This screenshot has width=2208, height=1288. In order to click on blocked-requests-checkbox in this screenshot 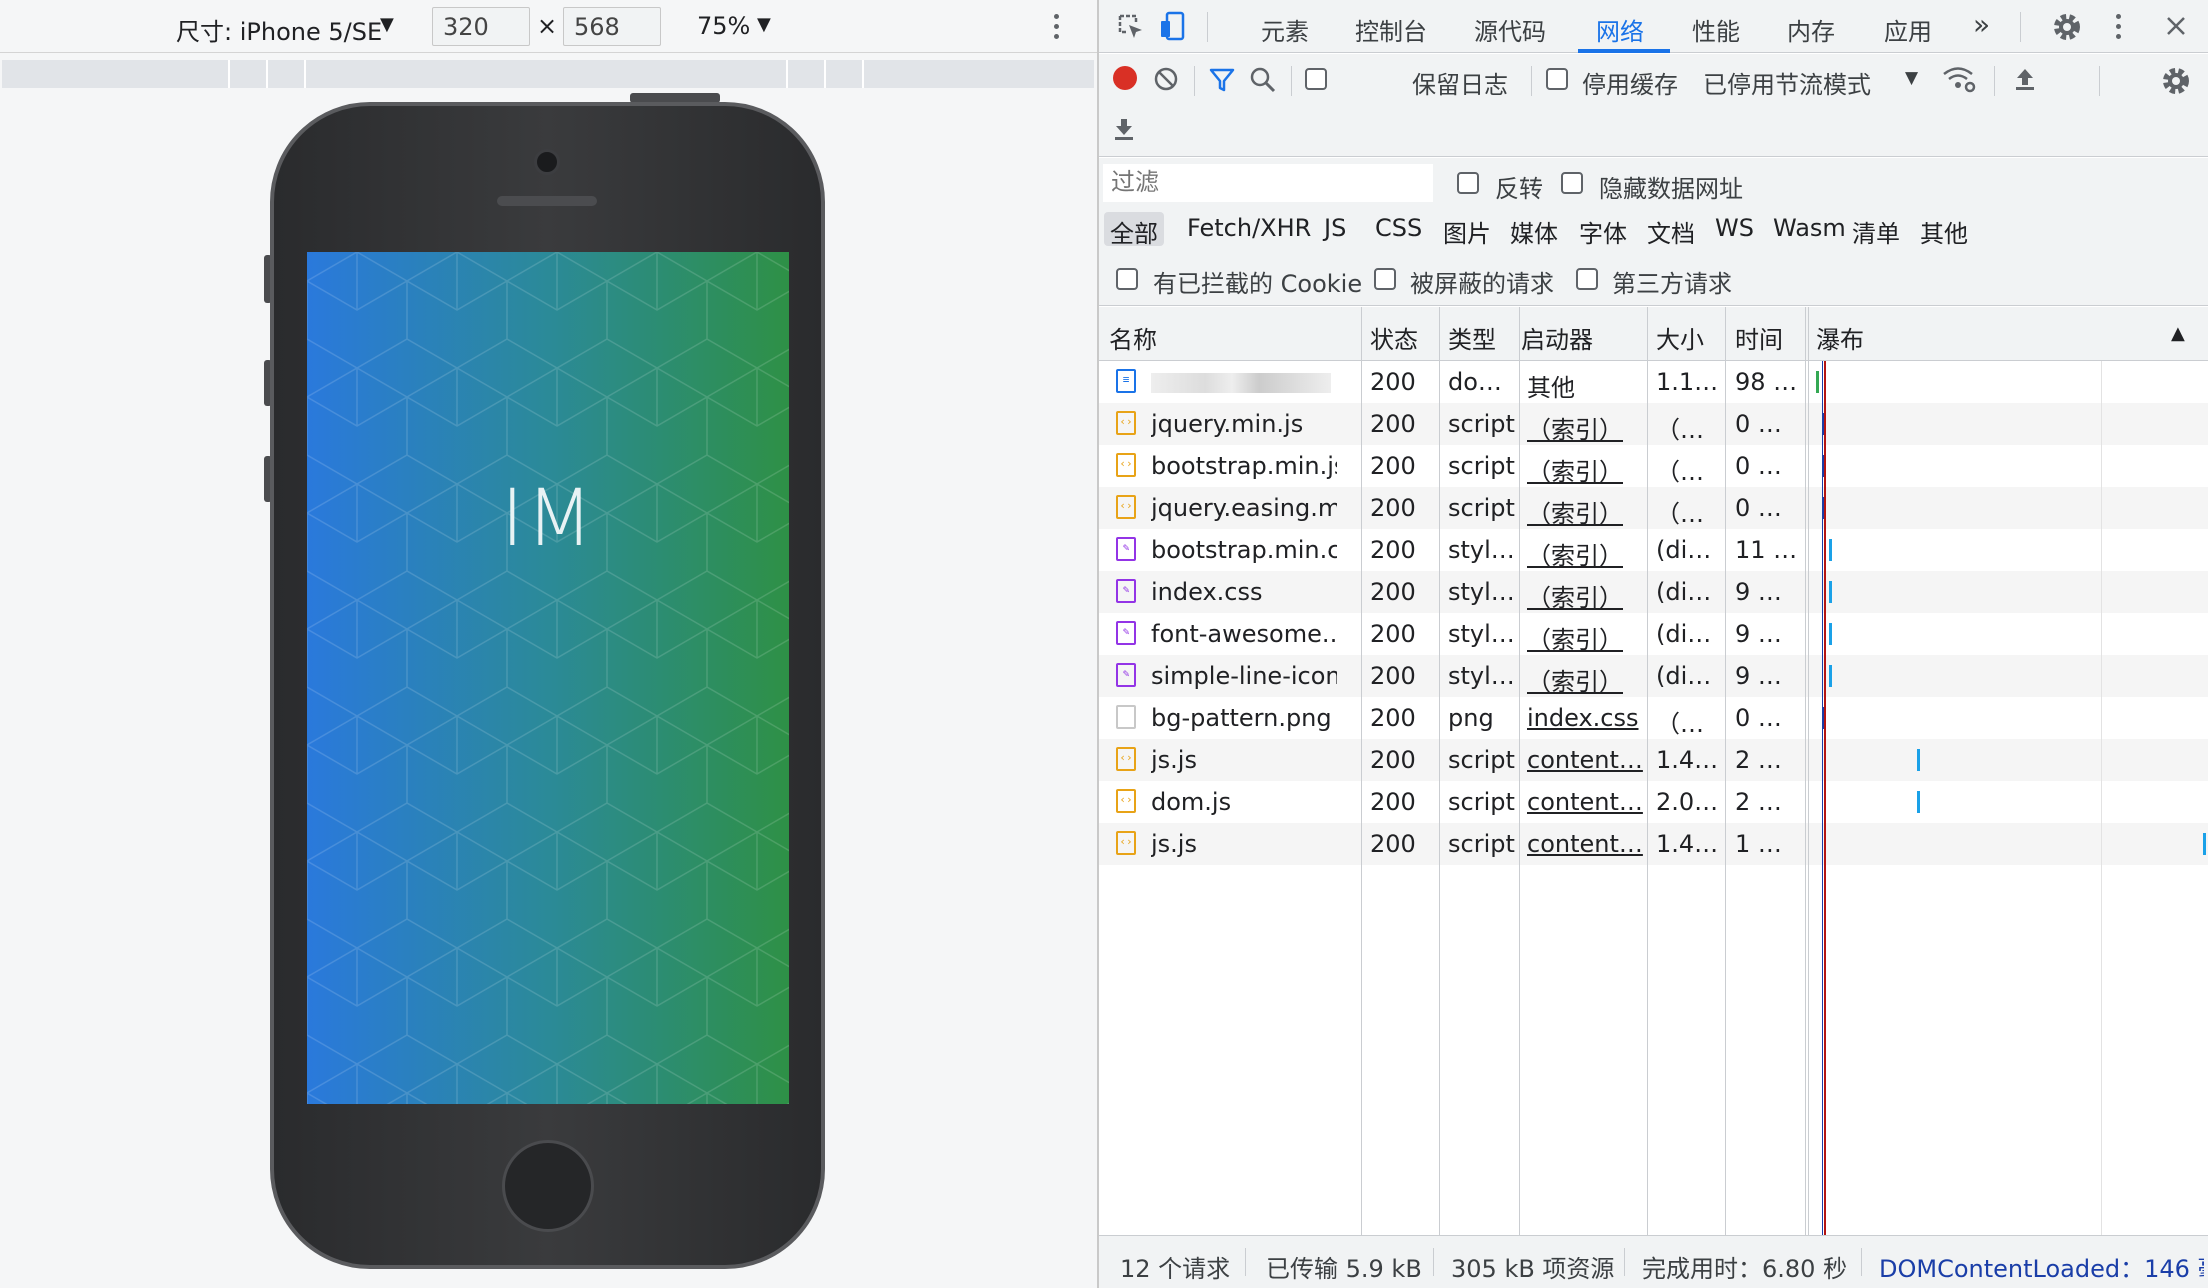, I will do `click(1385, 279)`.